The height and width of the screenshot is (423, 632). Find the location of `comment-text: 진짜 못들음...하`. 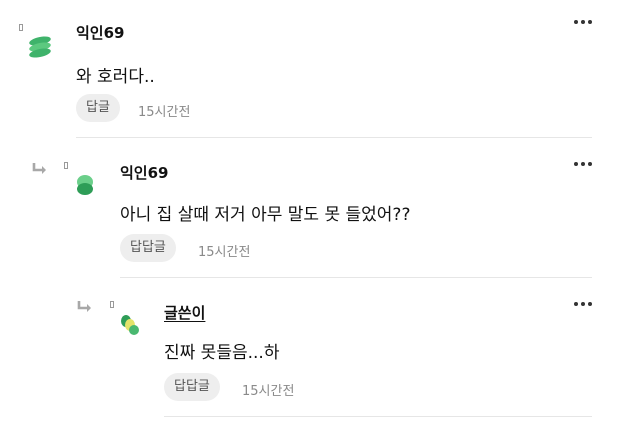

comment-text: 진짜 못들음...하 is located at coordinates (222, 353).